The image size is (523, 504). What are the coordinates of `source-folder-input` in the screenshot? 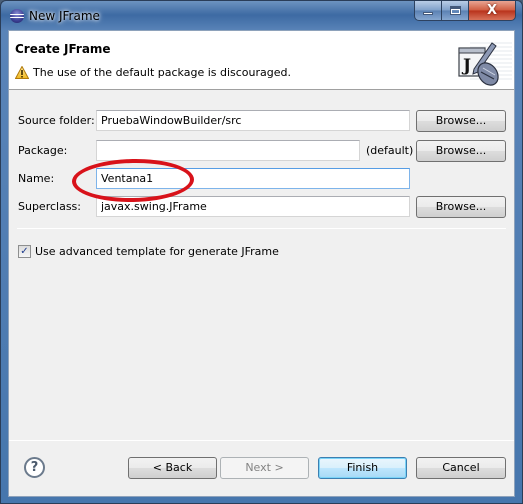 It's located at (253, 120).